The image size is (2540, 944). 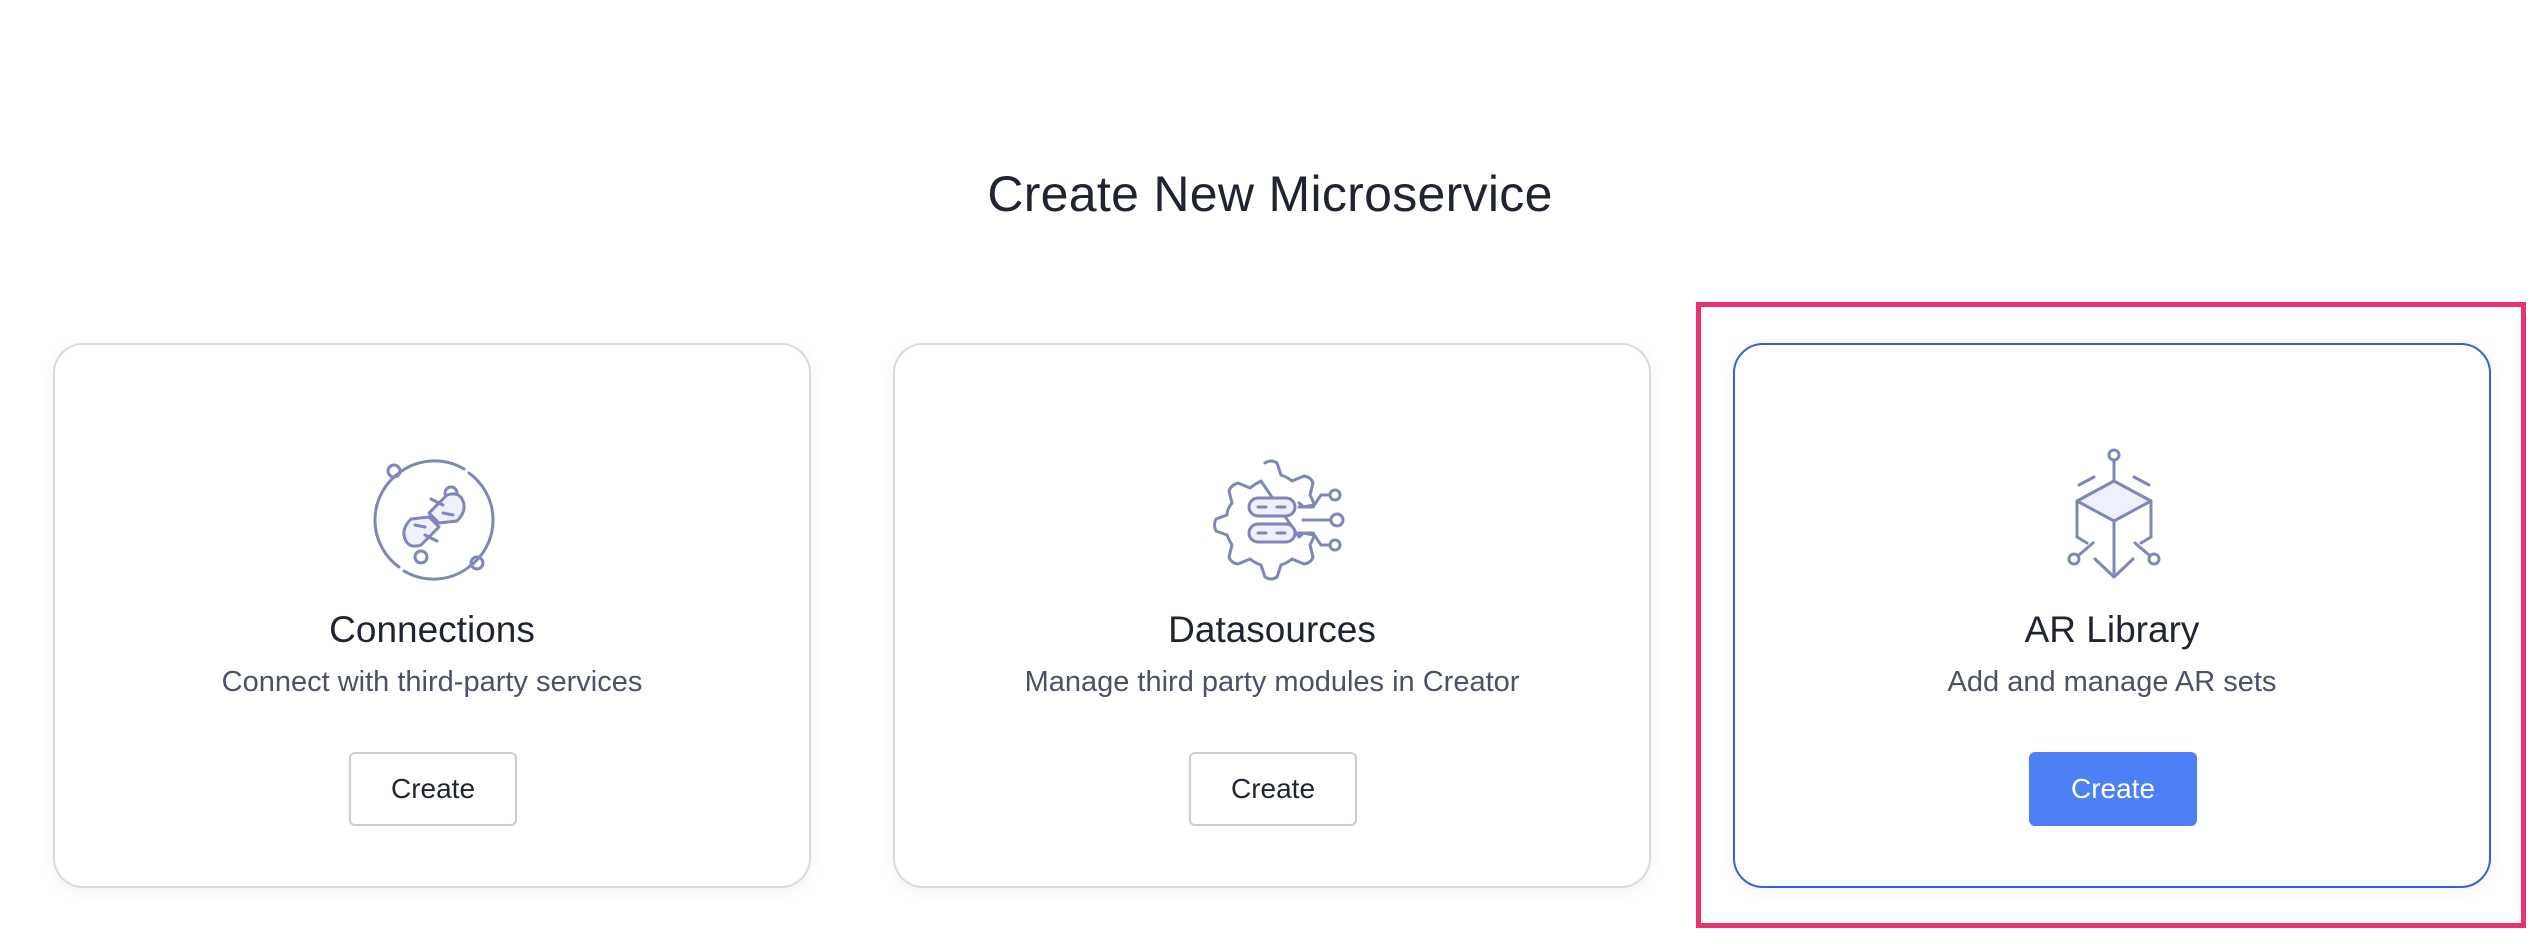 What do you see at coordinates (1272, 682) in the screenshot?
I see `card-description: Manage third party modules in Creator` at bounding box center [1272, 682].